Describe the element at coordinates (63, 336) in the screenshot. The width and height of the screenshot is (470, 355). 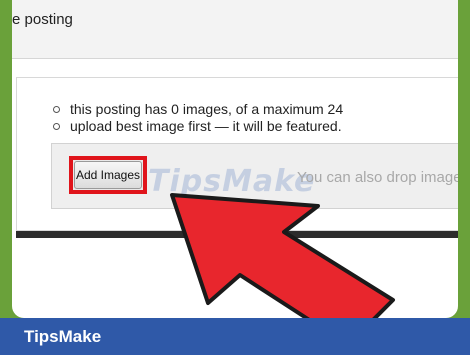
I see `footer-brand: TipsMake` at that location.